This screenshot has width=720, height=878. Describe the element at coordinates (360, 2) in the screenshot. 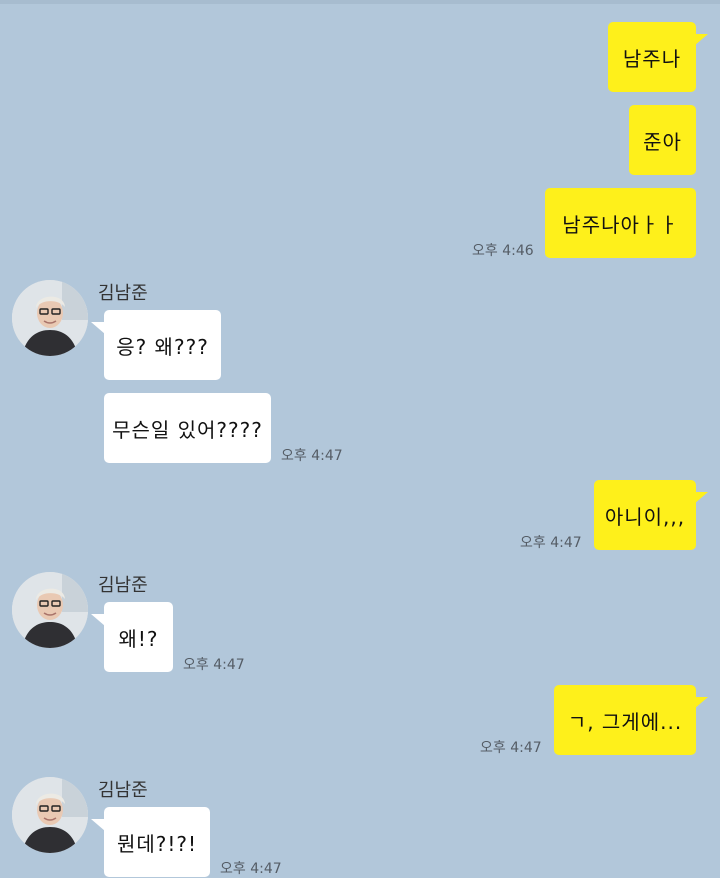

I see `top-border` at that location.